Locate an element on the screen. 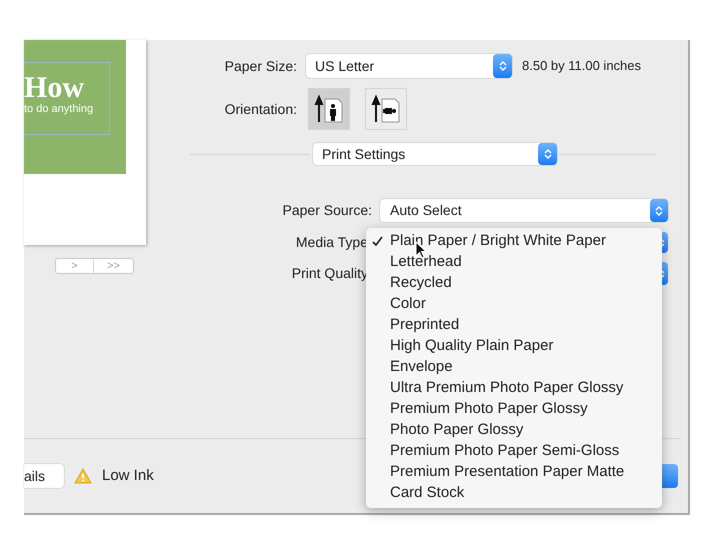 The image size is (728, 546). menu-item: Premium Photo Paper Glossy is located at coordinates (514, 409).